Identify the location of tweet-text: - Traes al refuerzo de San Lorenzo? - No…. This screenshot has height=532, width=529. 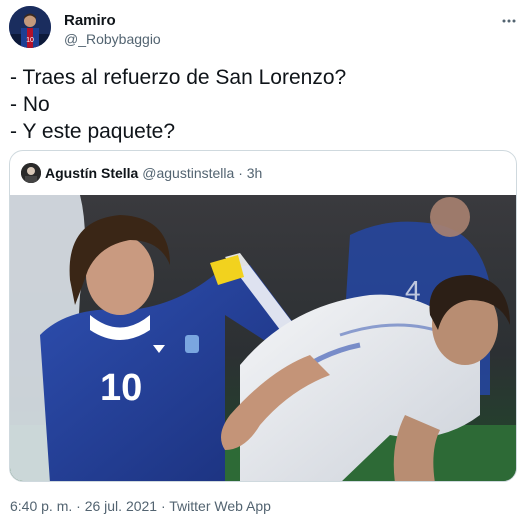
(178, 104).